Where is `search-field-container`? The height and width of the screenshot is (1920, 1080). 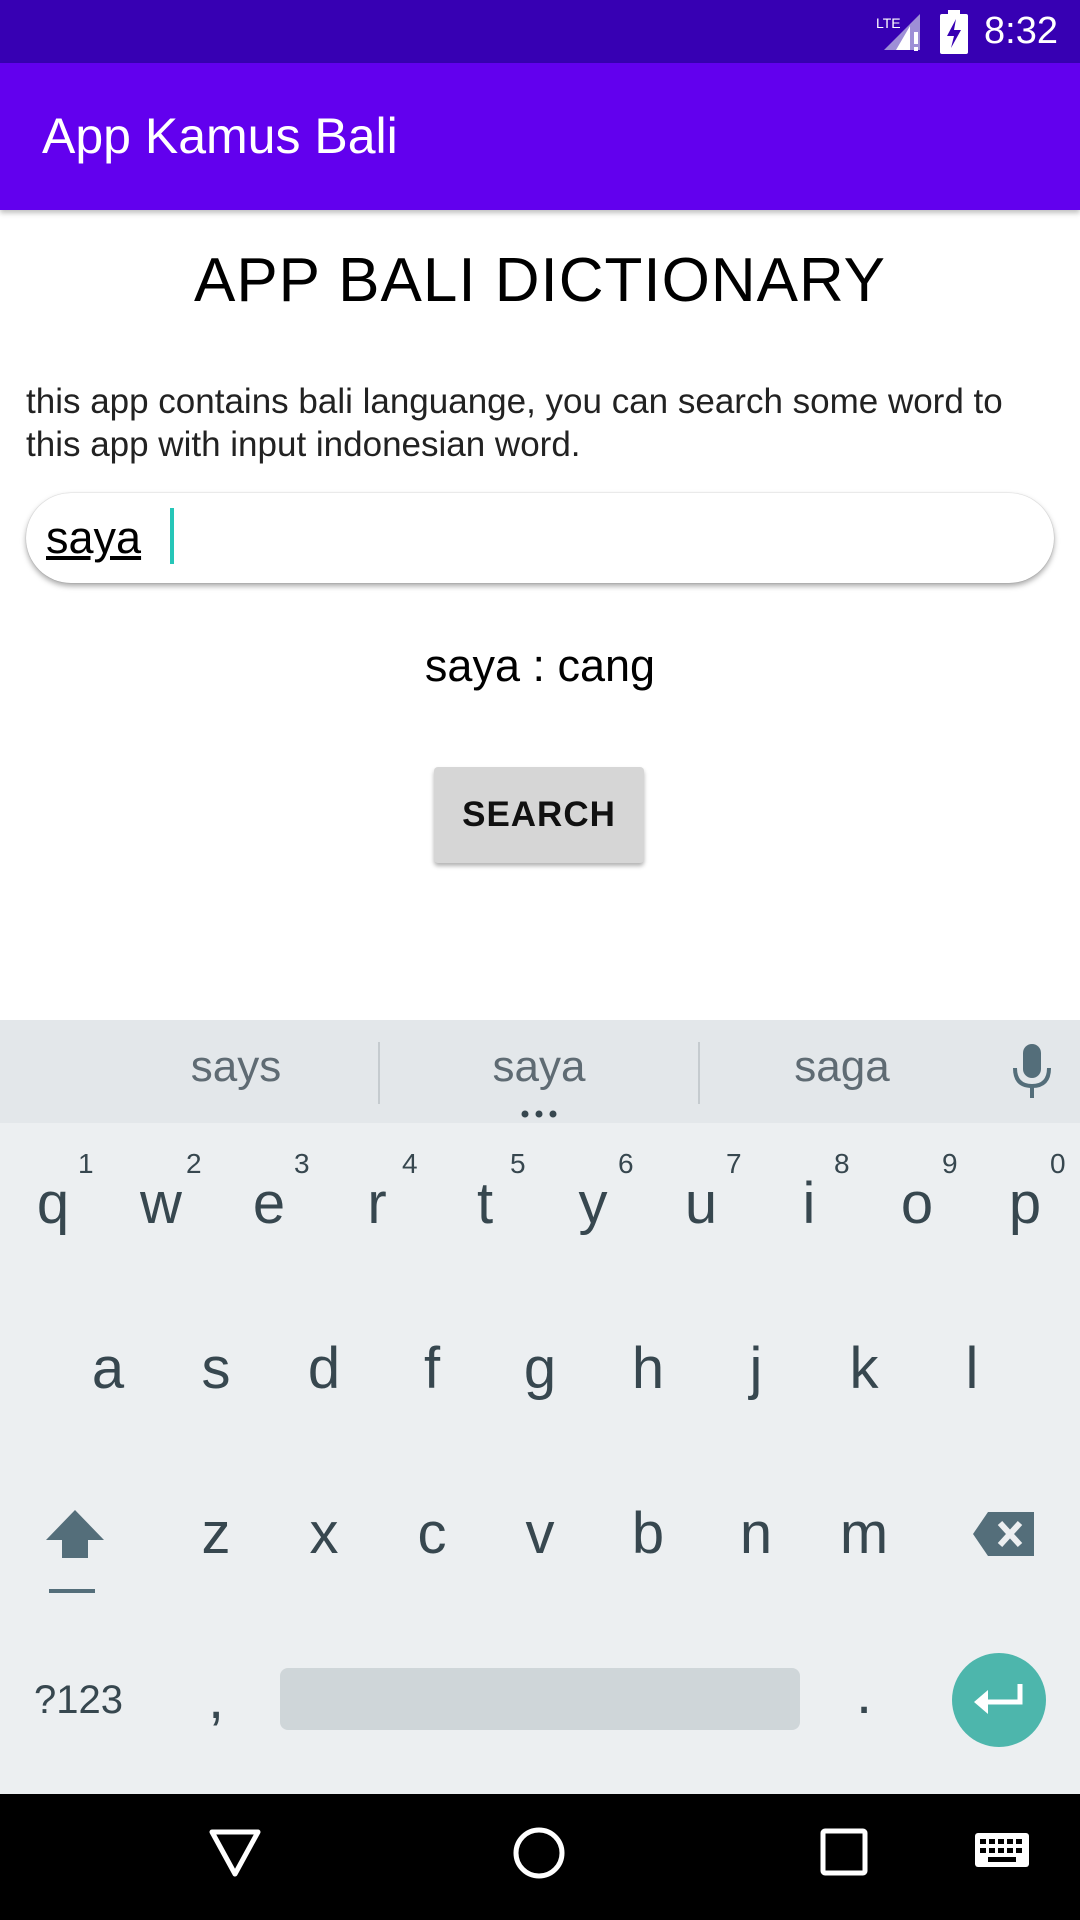 search-field-container is located at coordinates (540, 538).